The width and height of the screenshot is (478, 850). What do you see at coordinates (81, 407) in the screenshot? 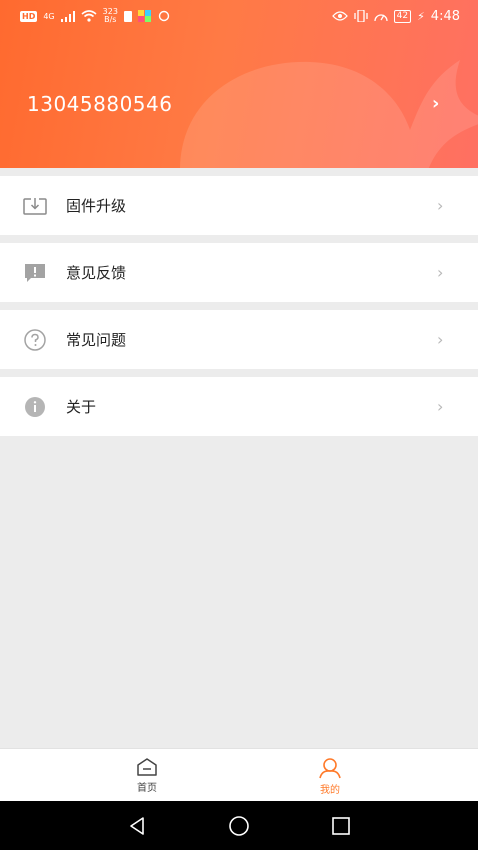
I see `menu-label: 关于` at bounding box center [81, 407].